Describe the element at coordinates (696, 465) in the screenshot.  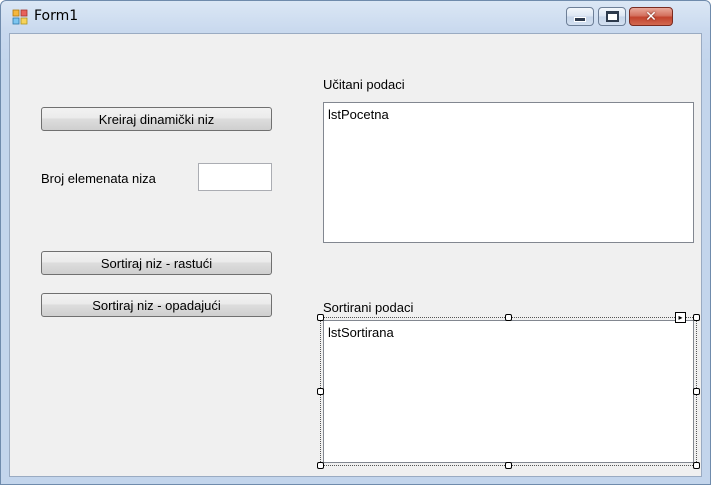
I see `resize-handle-bottom-right` at that location.